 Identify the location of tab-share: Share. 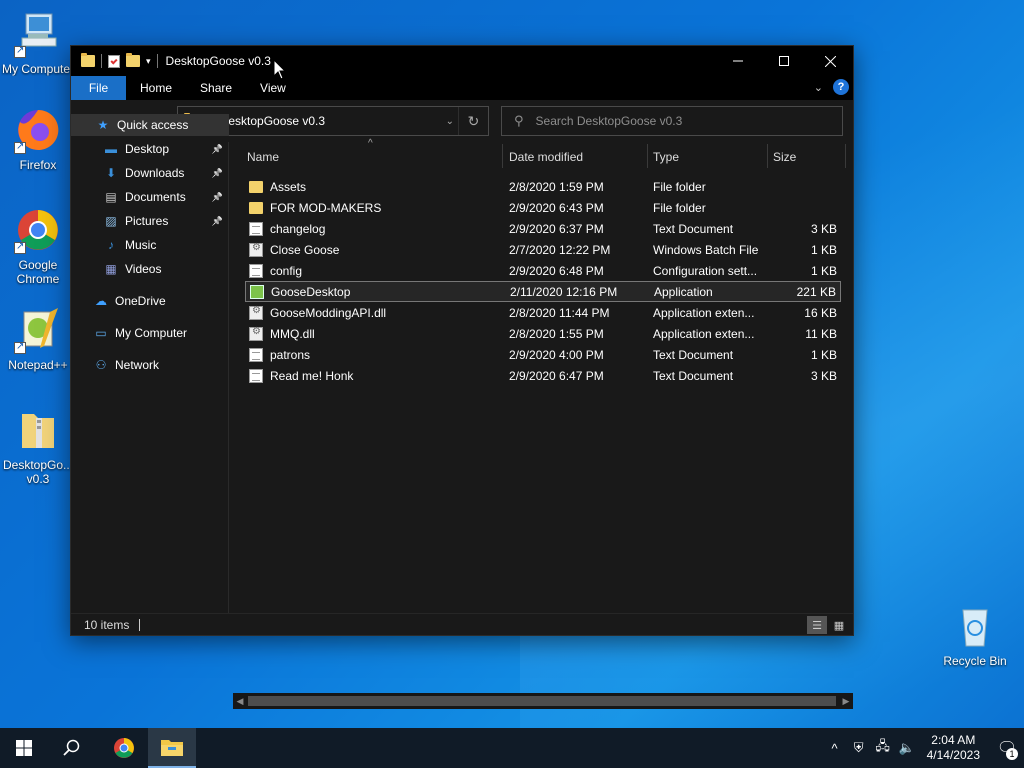
(216, 88).